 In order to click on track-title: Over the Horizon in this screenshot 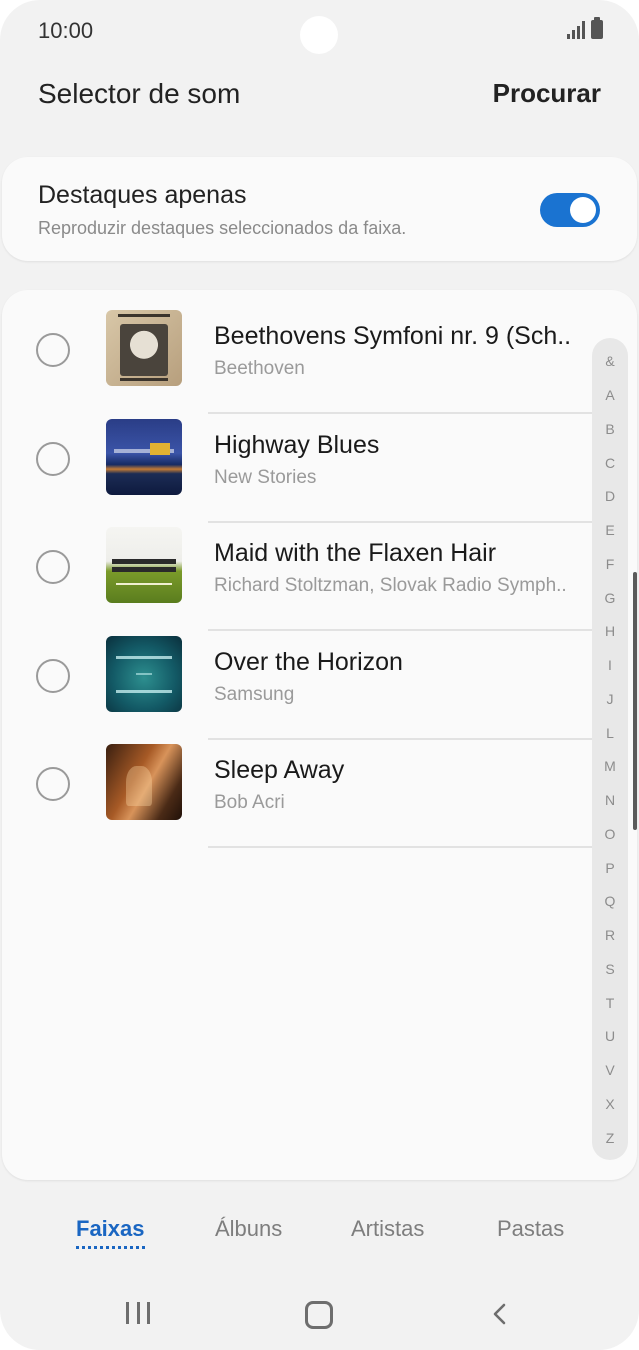, I will do `click(308, 662)`.